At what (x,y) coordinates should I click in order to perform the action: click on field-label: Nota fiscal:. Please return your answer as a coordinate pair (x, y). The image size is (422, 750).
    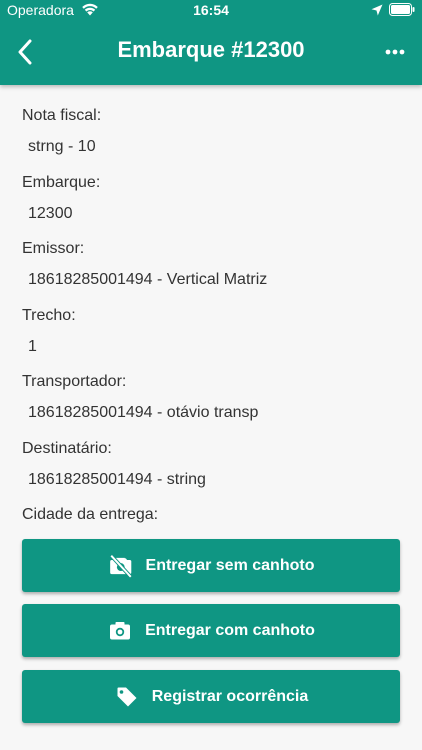
    Looking at the image, I should click on (62, 115).